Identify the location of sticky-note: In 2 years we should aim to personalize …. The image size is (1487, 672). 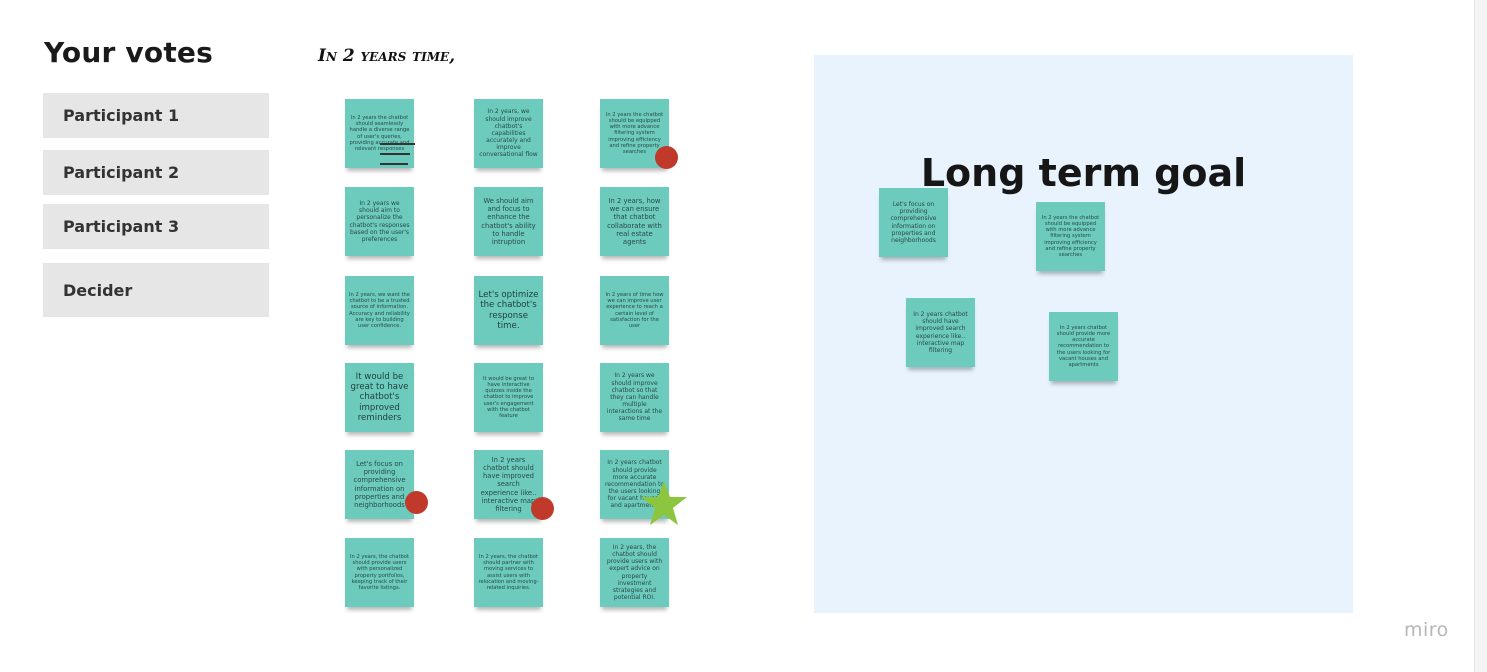
(379, 221).